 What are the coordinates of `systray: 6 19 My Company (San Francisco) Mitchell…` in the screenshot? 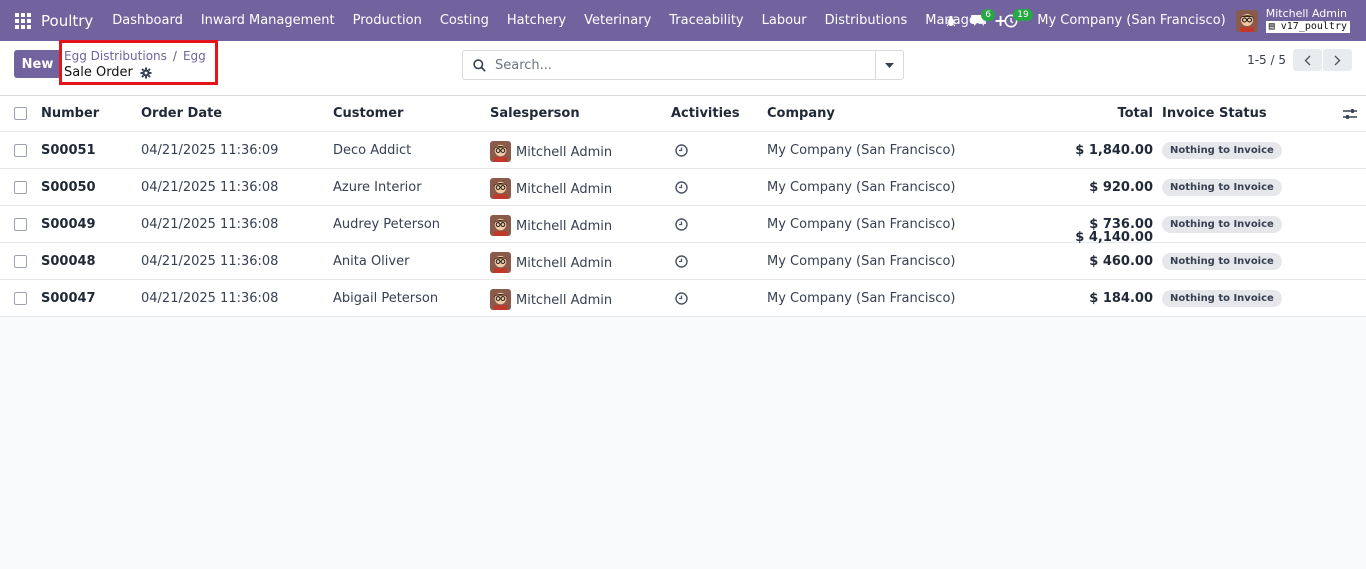 It's located at (1151, 20).